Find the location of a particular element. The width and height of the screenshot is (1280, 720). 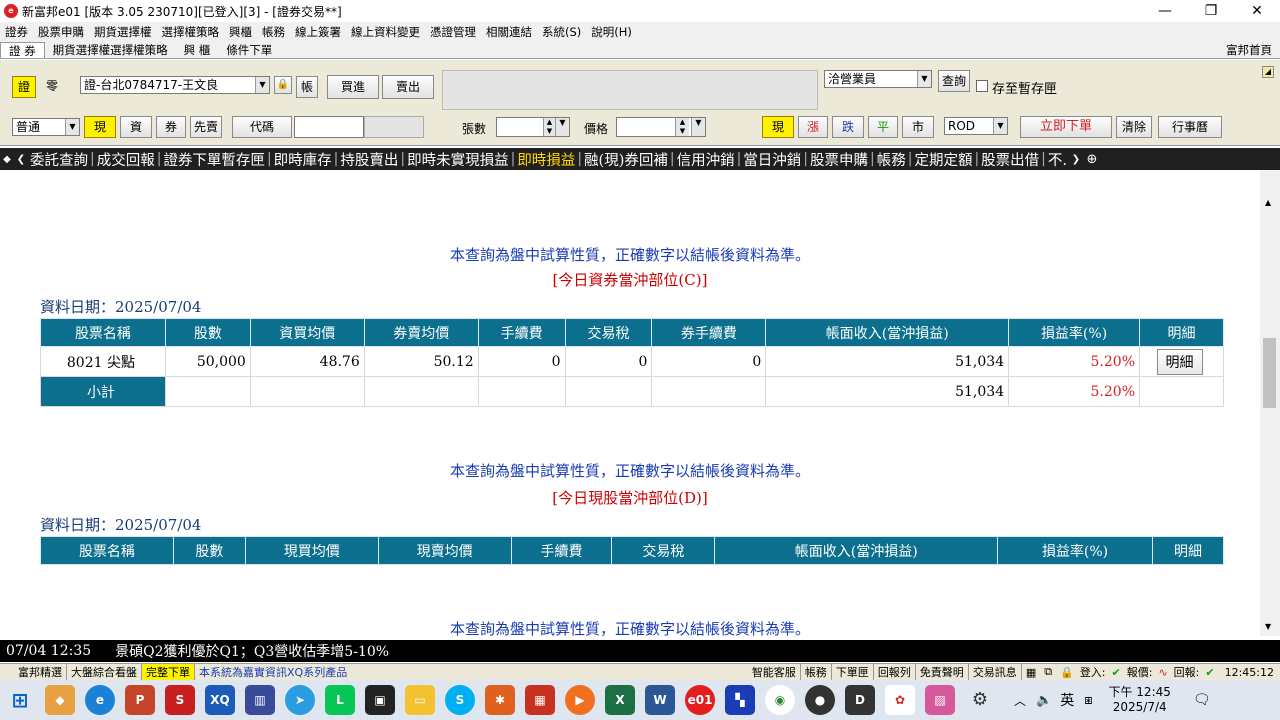

app-orange-icon: ✱ is located at coordinates (500, 700).